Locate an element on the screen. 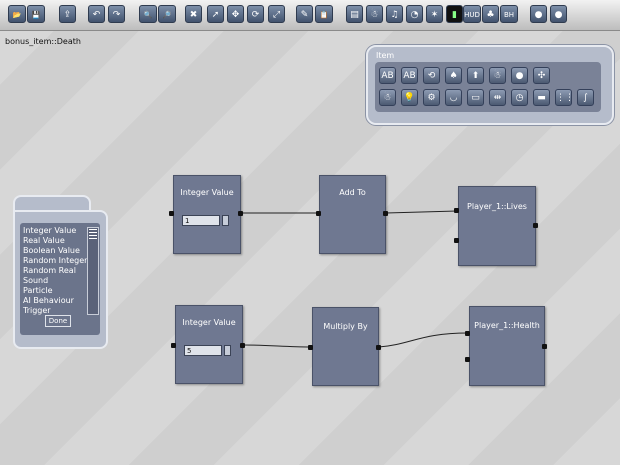  wire-int2-multiply is located at coordinates (276, 346).